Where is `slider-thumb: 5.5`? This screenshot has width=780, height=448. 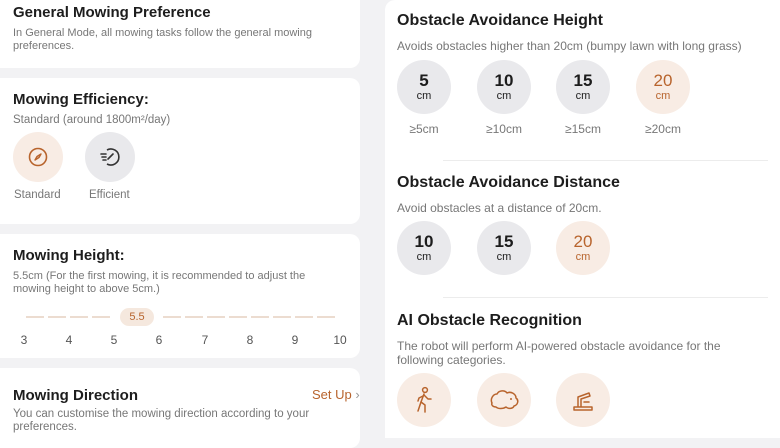 slider-thumb: 5.5 is located at coordinates (137, 317).